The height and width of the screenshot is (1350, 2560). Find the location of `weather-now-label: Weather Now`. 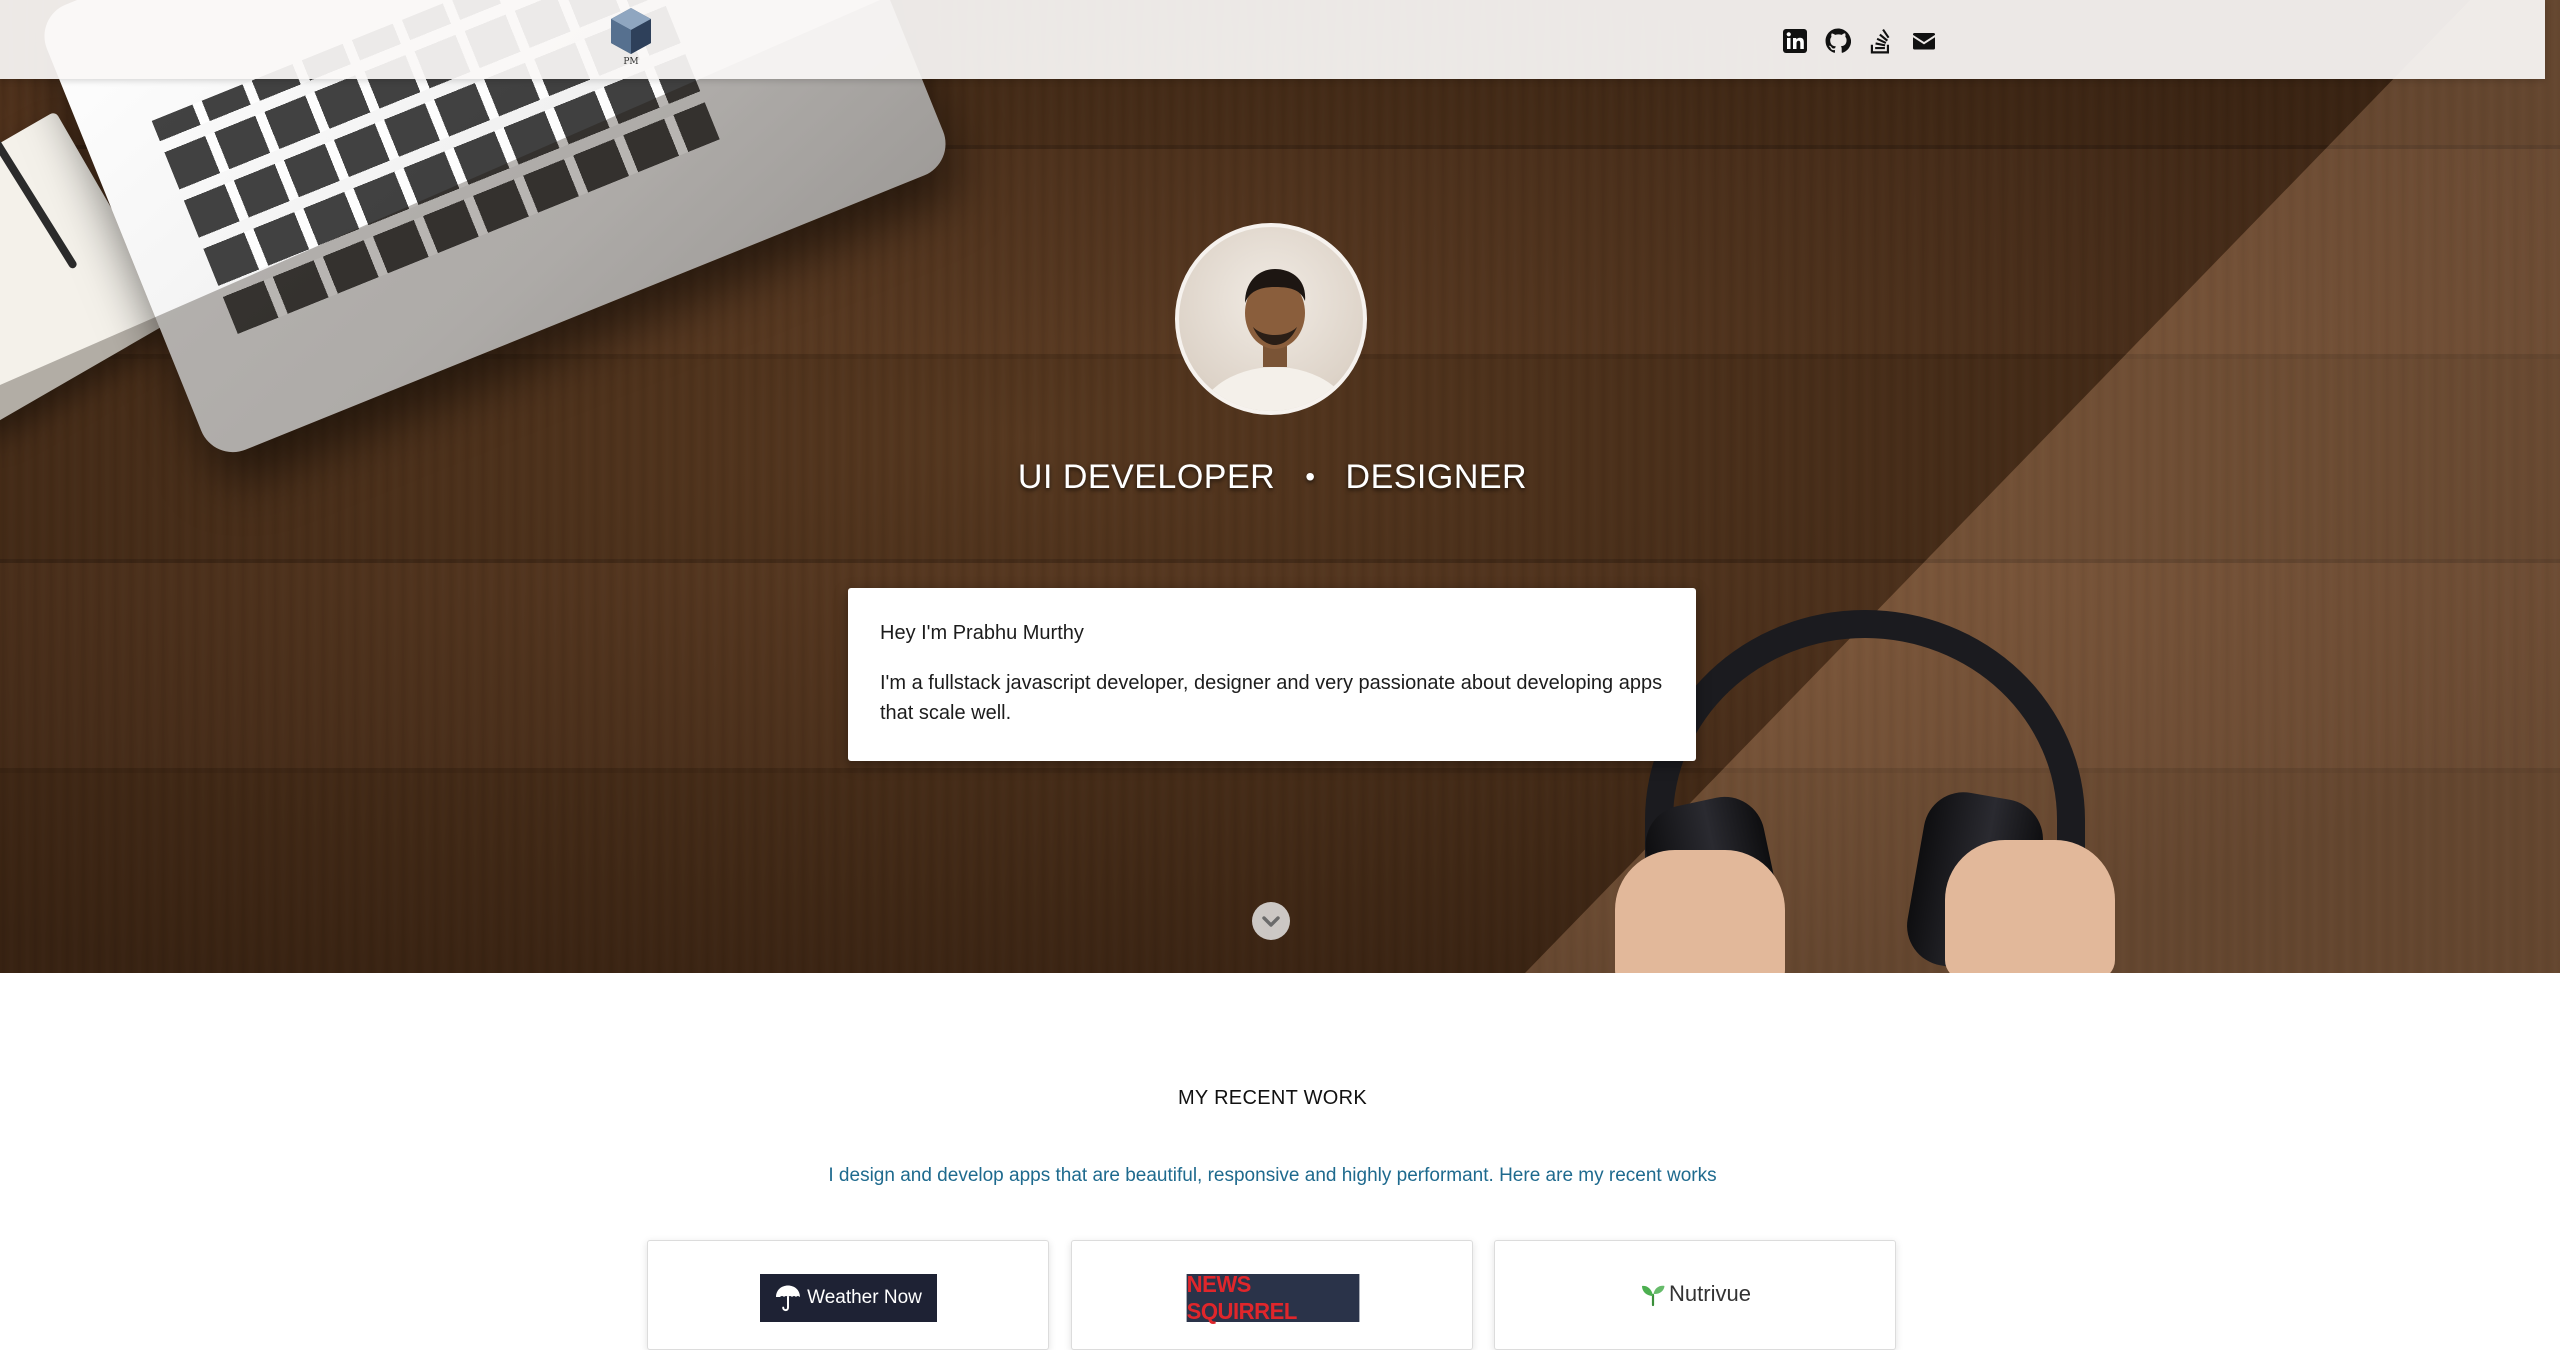

weather-now-label: Weather Now is located at coordinates (864, 1297).